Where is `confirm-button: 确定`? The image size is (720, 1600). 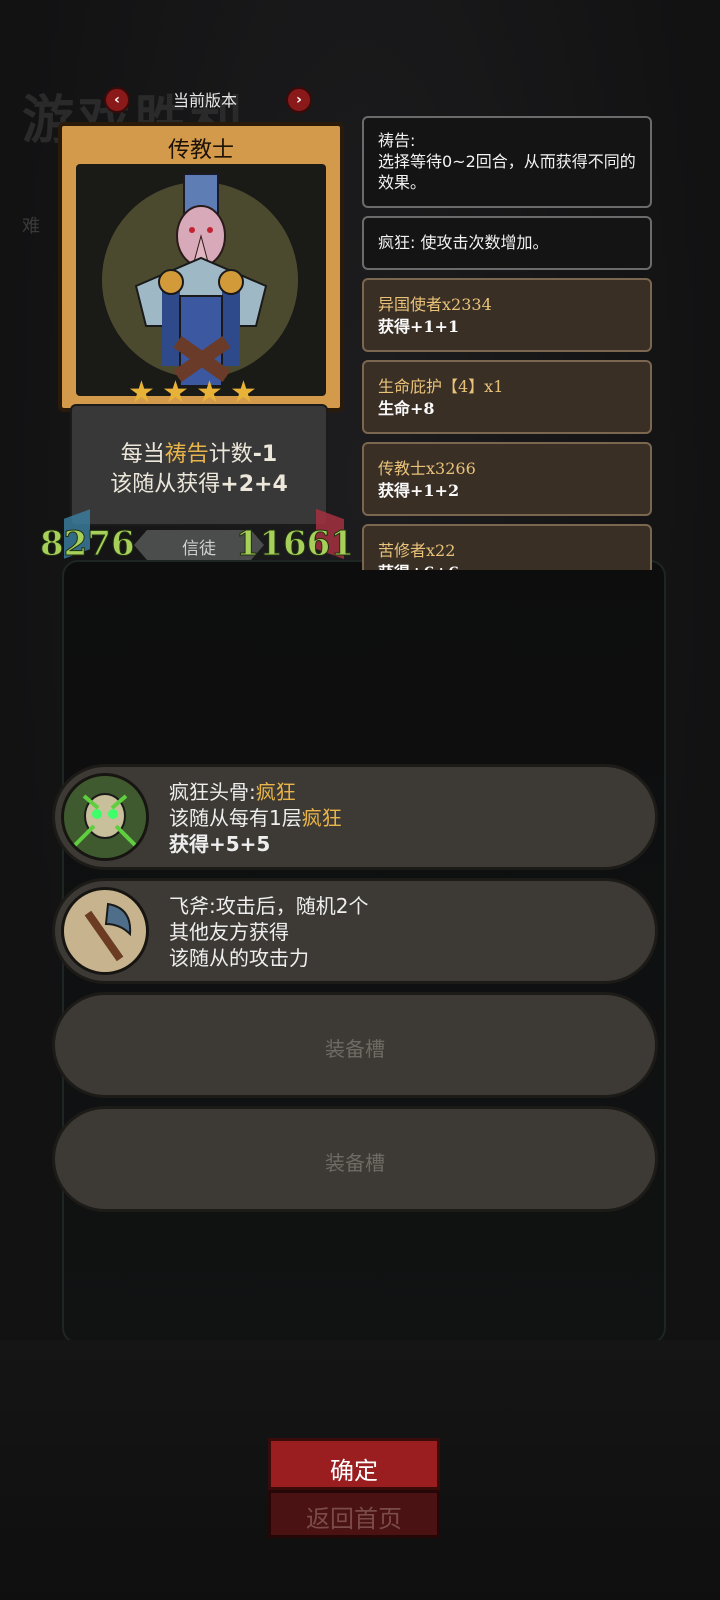 confirm-button: 确定 is located at coordinates (354, 1464).